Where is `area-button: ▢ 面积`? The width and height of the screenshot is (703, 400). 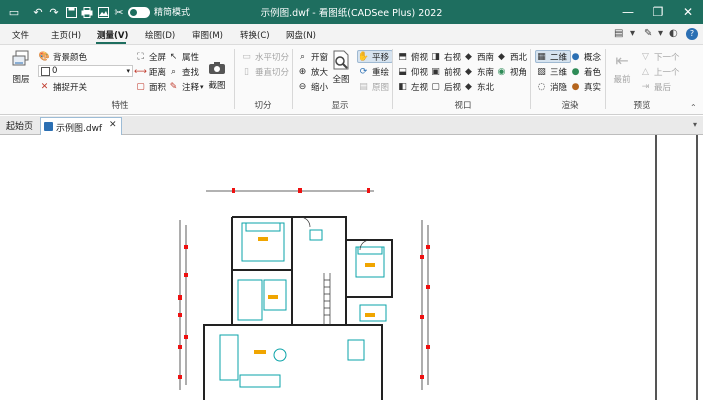 area-button: ▢ 面积 is located at coordinates (150, 86).